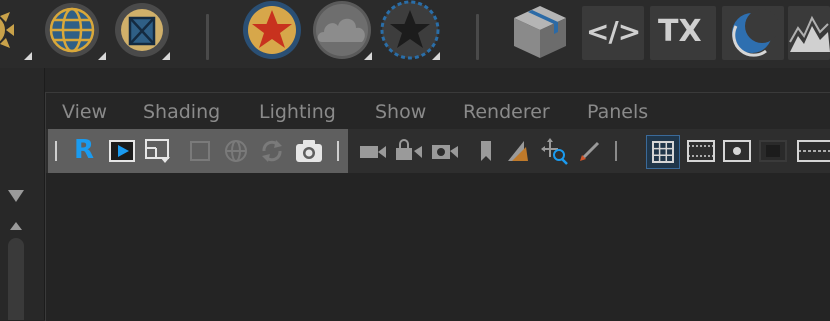  I want to click on menu-panels: Panels, so click(617, 112).